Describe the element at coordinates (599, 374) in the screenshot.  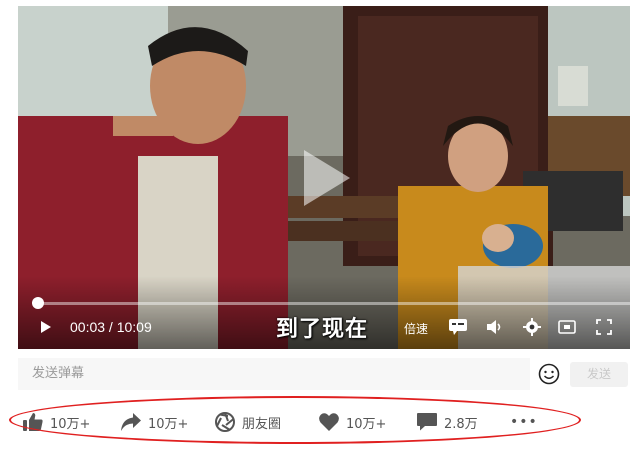
I see `send-danmaku-button: 发送` at that location.